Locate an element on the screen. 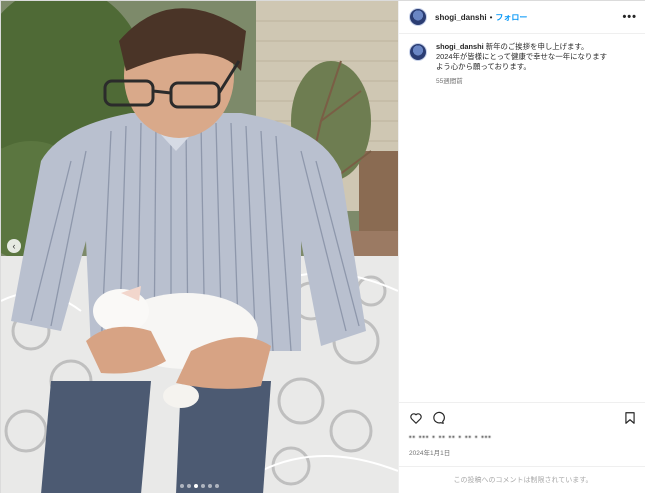 This screenshot has width=645, height=493. caption-line-1: 新年のご挨拶を申し上げます。 is located at coordinates (537, 46).